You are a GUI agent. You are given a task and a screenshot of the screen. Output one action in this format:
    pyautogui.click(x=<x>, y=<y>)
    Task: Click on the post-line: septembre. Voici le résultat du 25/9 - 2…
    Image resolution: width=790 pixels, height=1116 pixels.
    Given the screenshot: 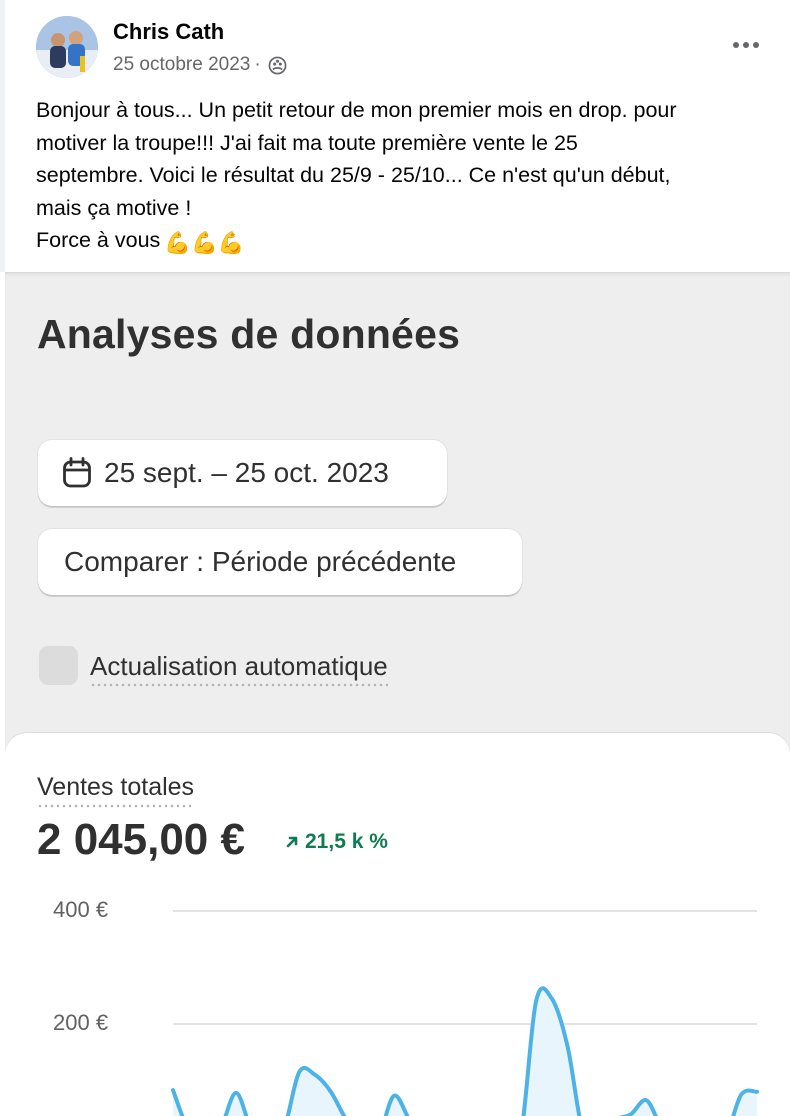 What is the action you would take?
    pyautogui.click(x=353, y=175)
    